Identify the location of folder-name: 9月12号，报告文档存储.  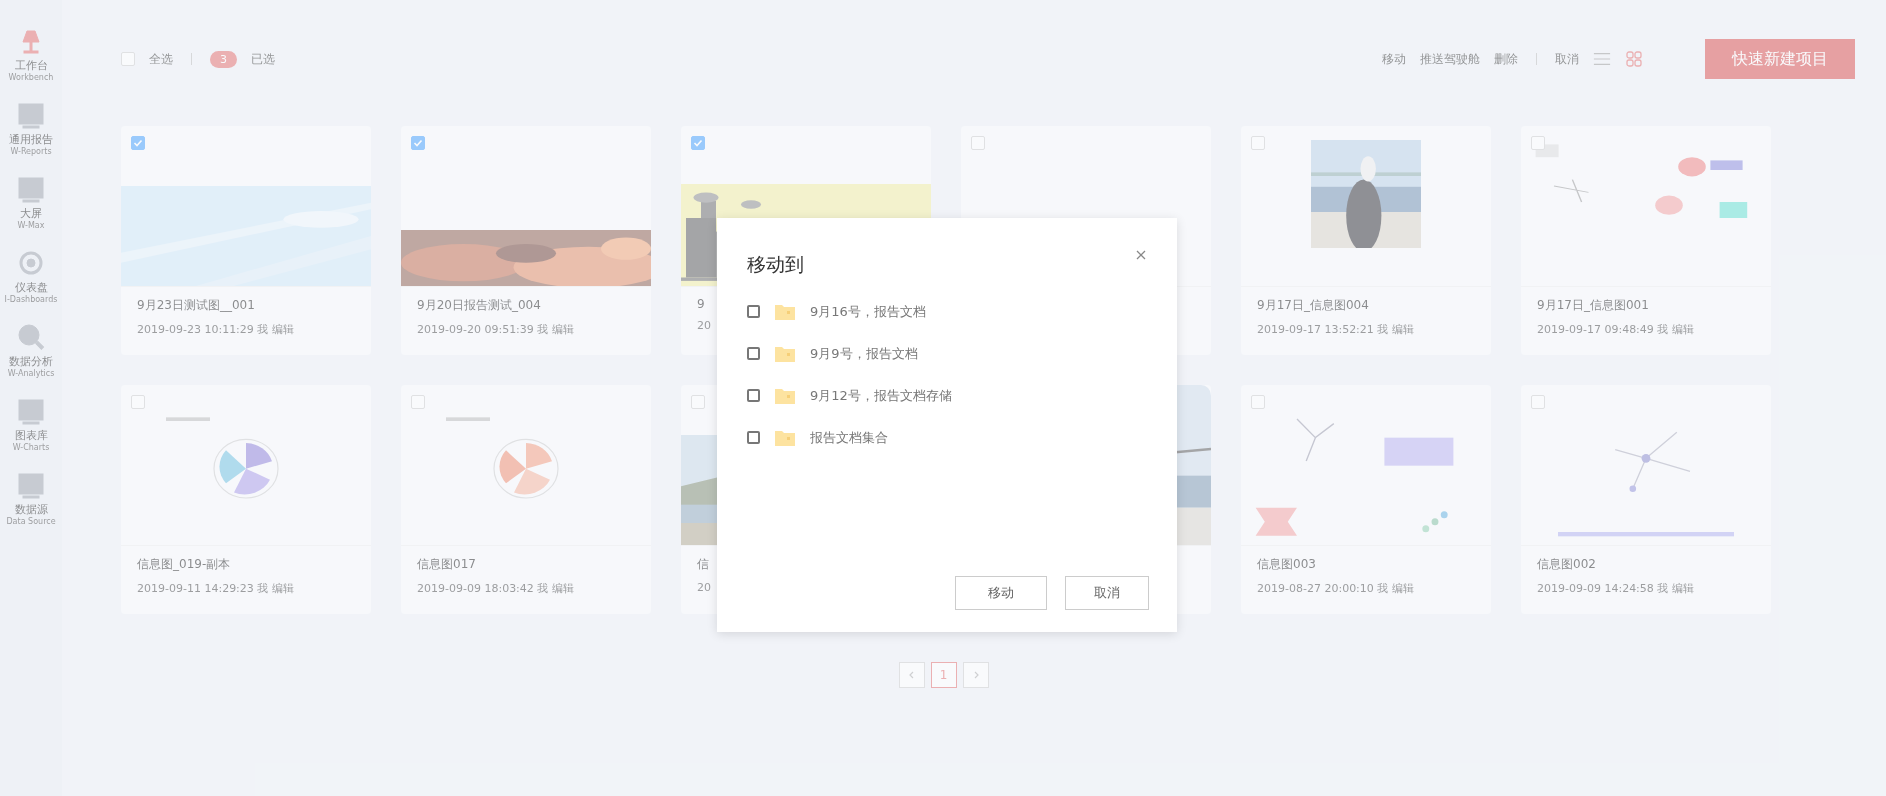
(881, 395).